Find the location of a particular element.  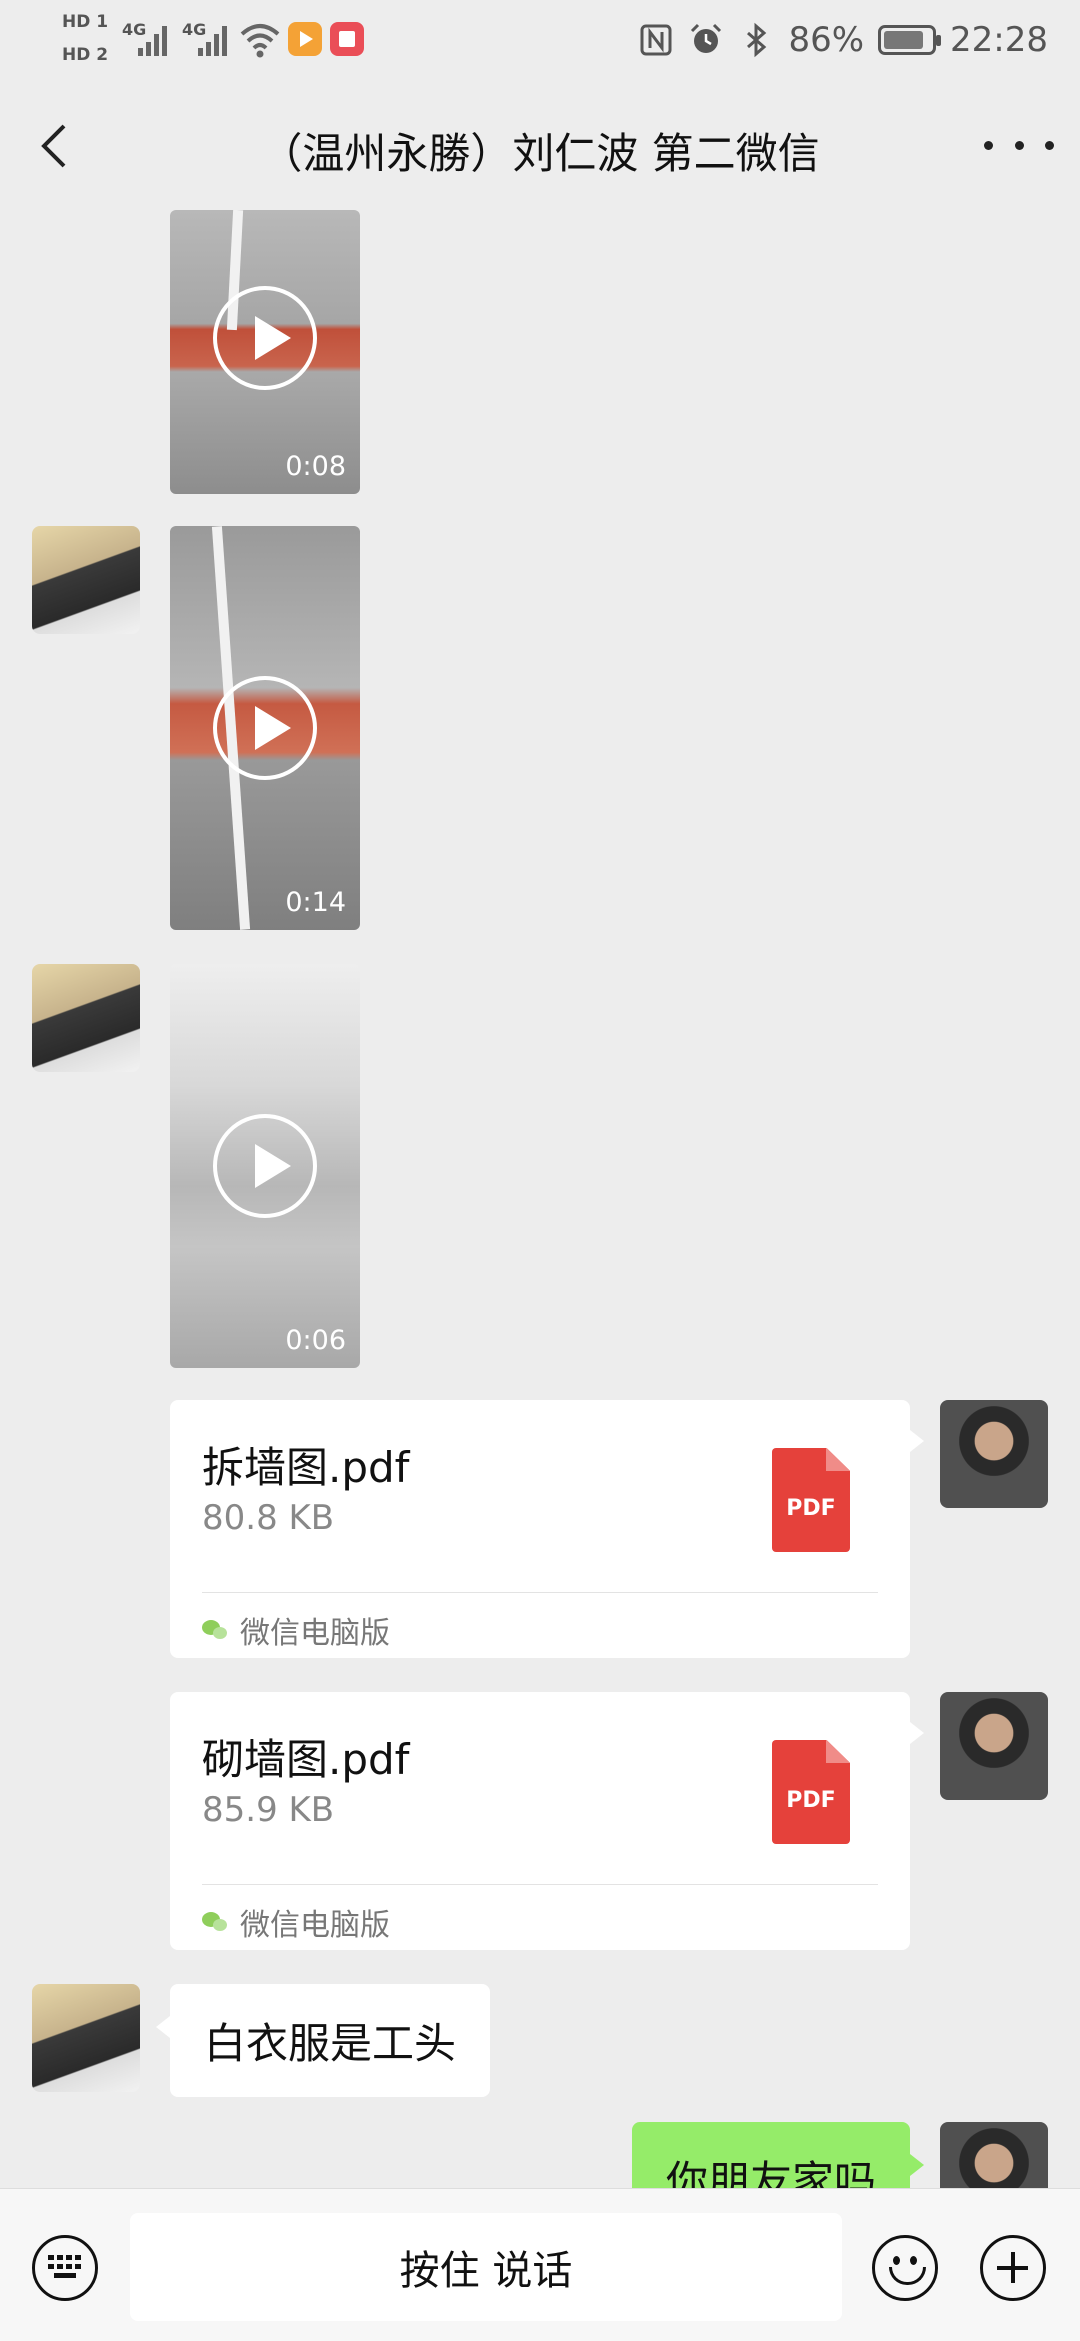

input-bar: 按住 说话 is located at coordinates (540, 2264).